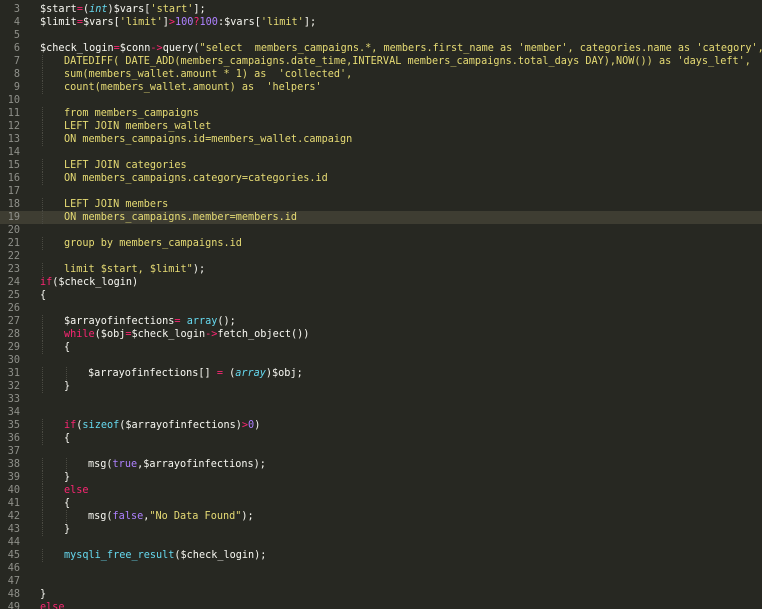  I want to click on line-number: 39, so click(13, 477).